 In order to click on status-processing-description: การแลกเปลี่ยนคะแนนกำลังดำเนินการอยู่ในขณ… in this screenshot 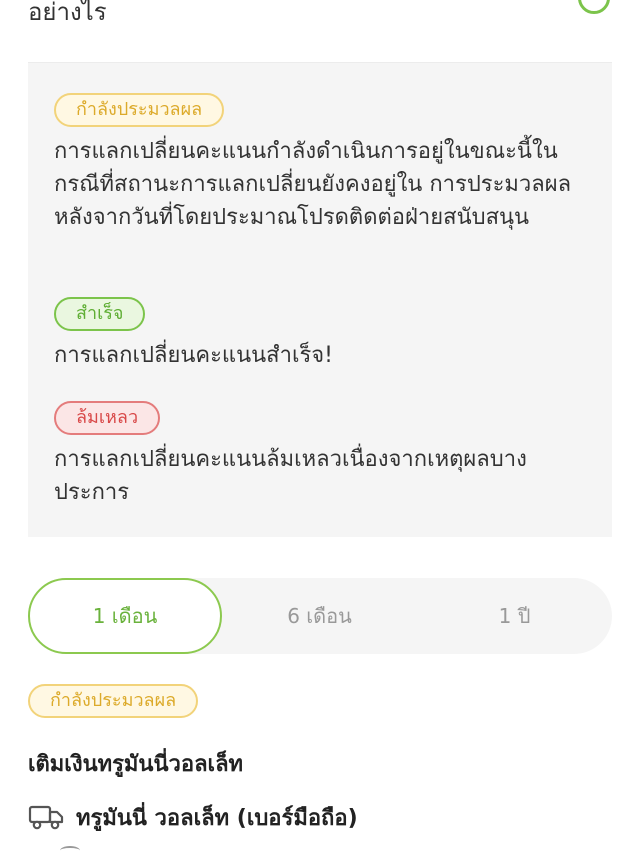, I will do `click(313, 184)`.